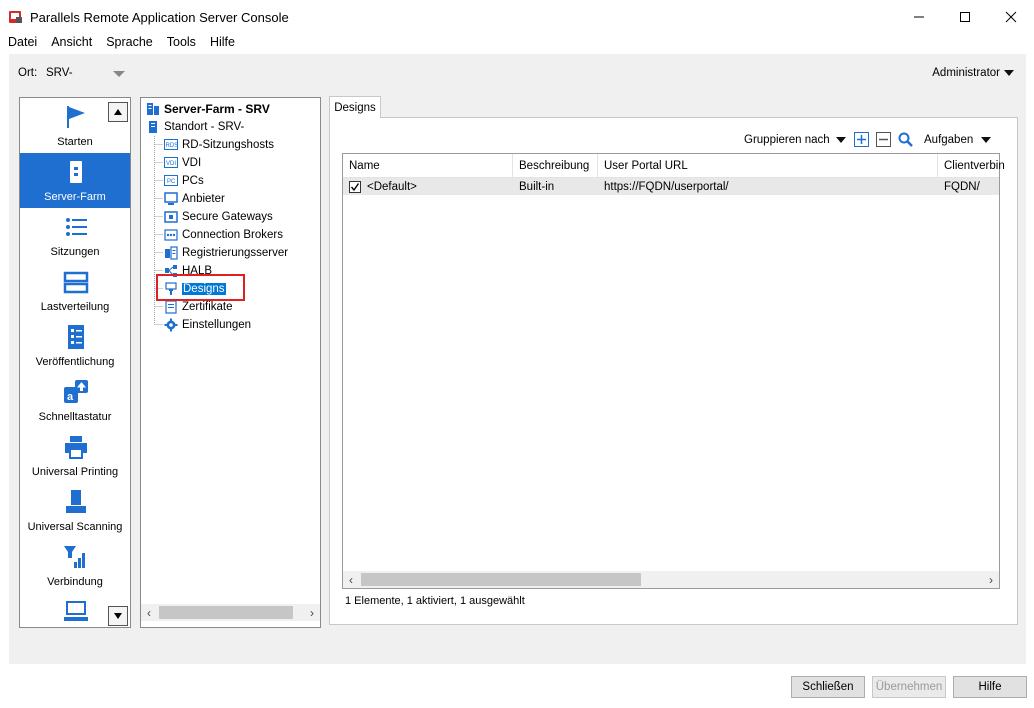 This screenshot has width=1034, height=708. Describe the element at coordinates (828, 687) in the screenshot. I see `close-button: Schließen` at that location.